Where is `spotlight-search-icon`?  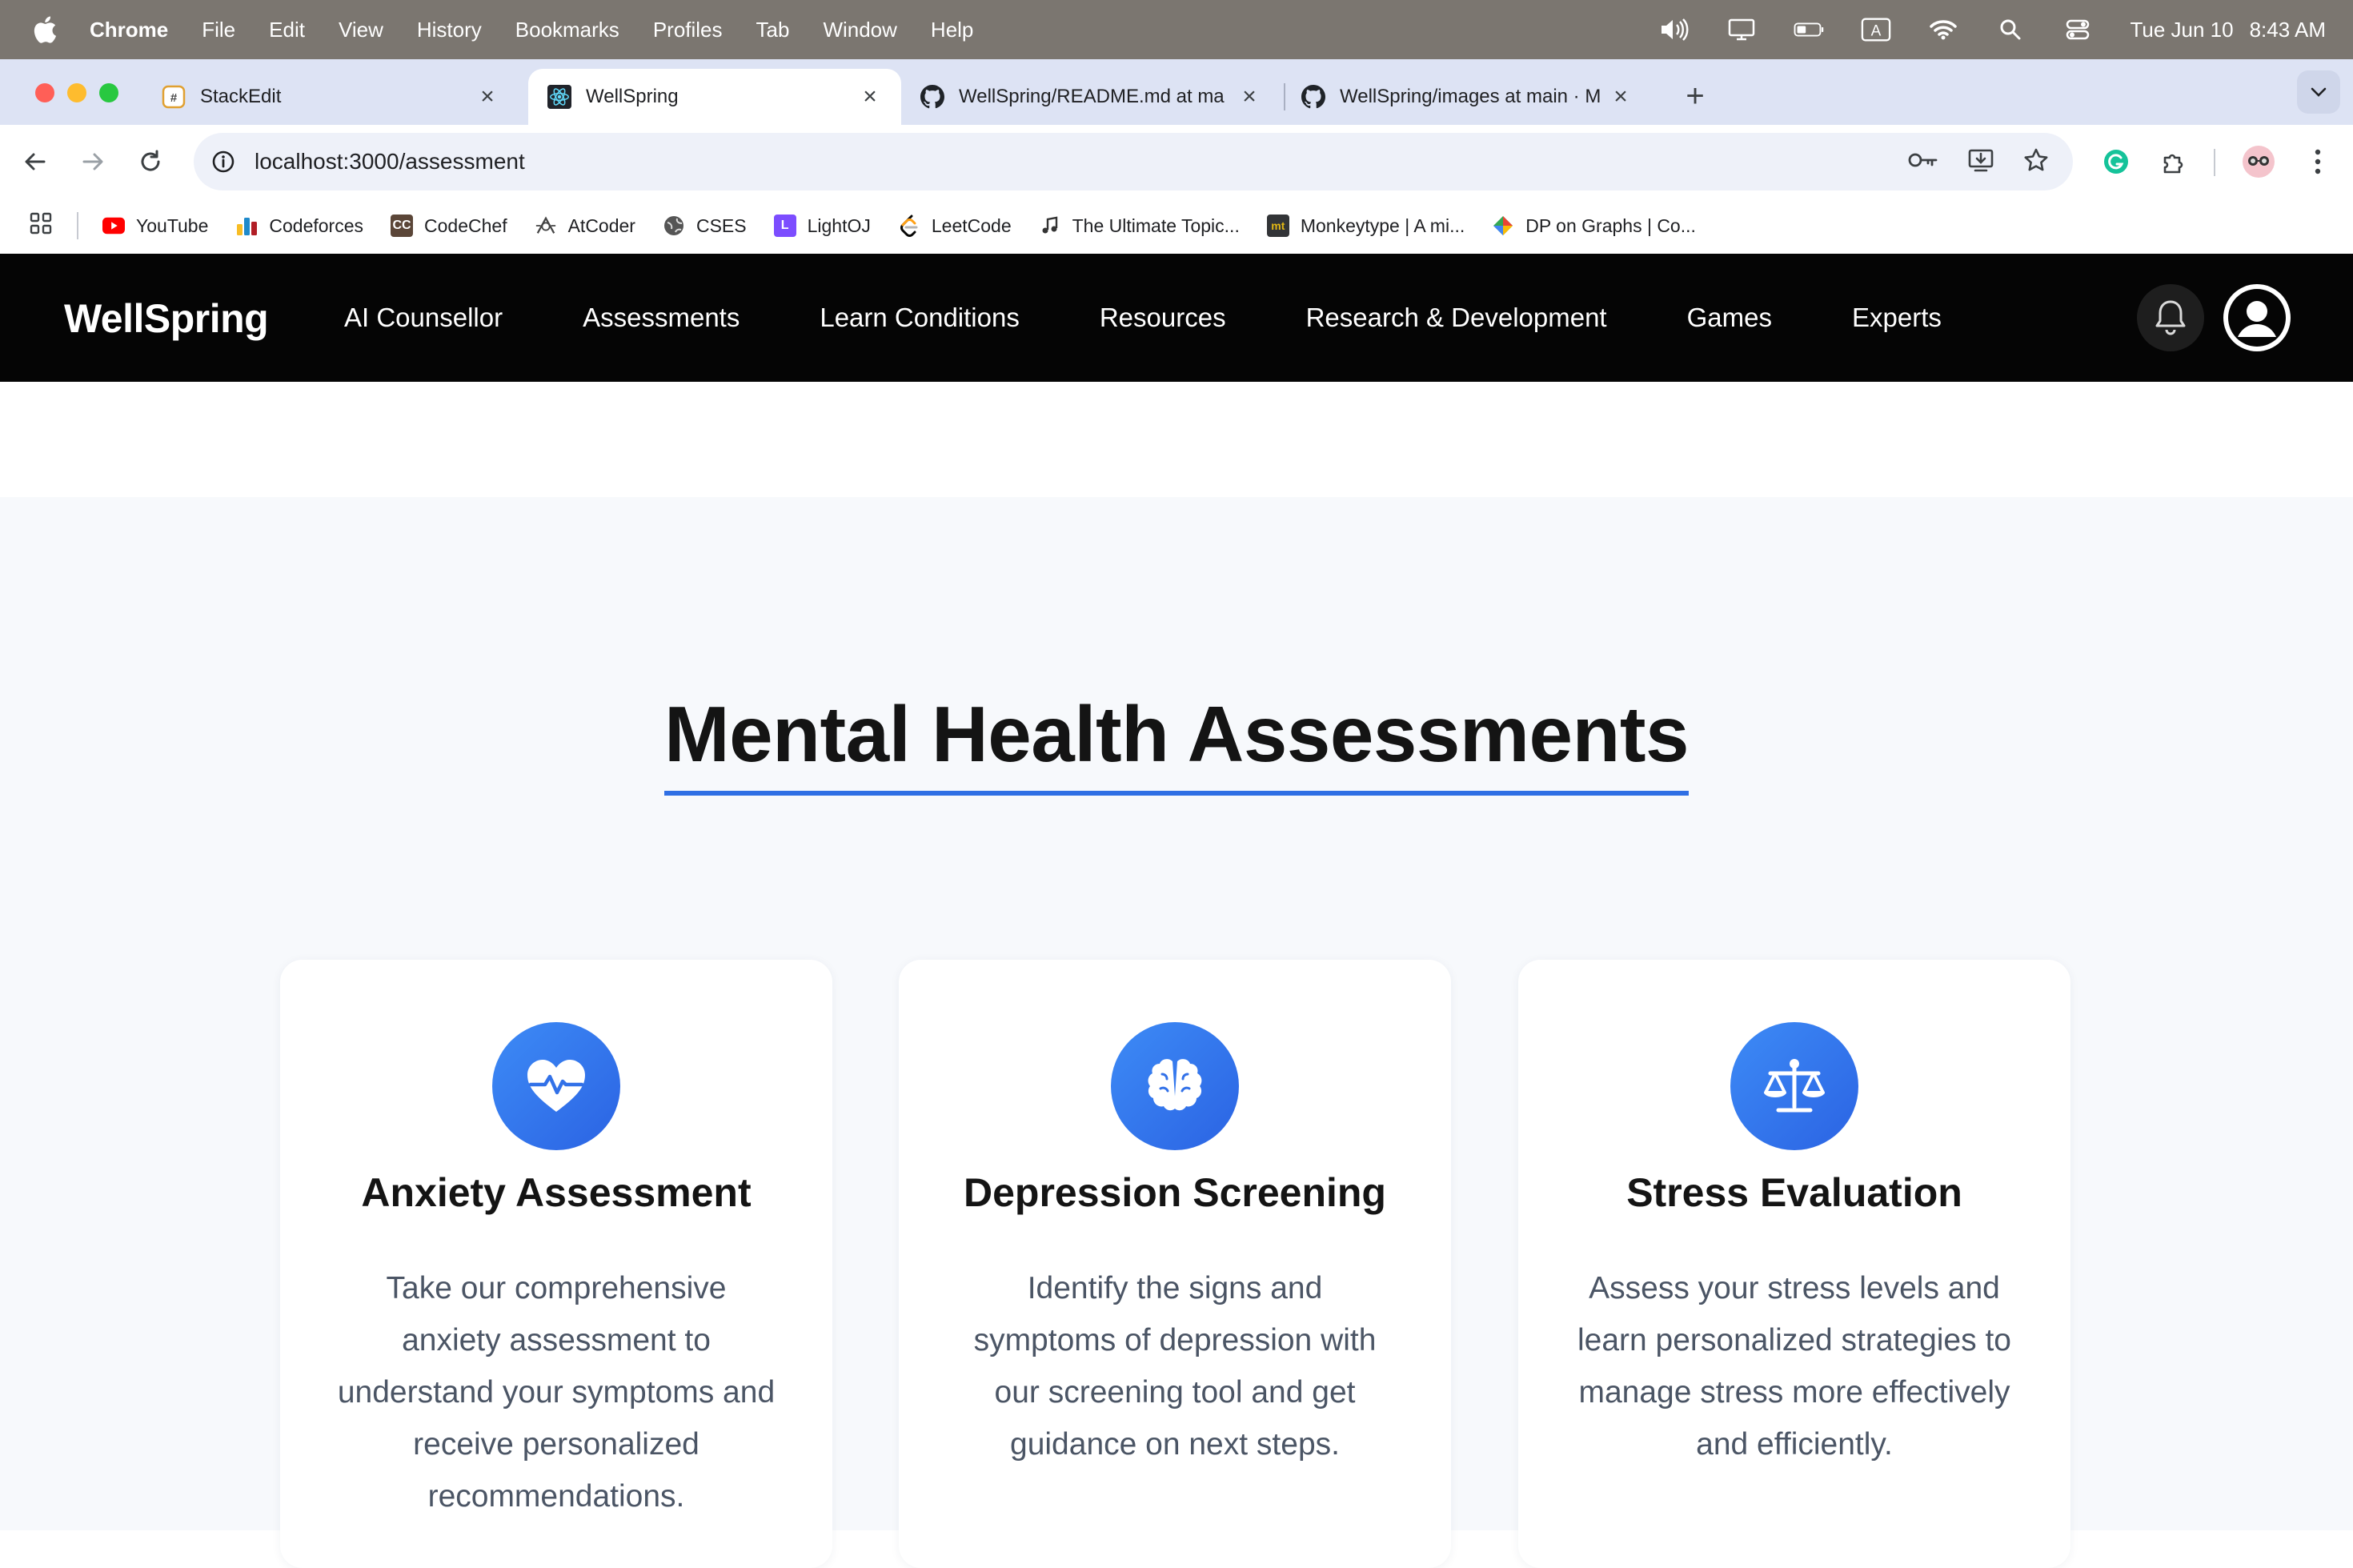 spotlight-search-icon is located at coordinates (2011, 30).